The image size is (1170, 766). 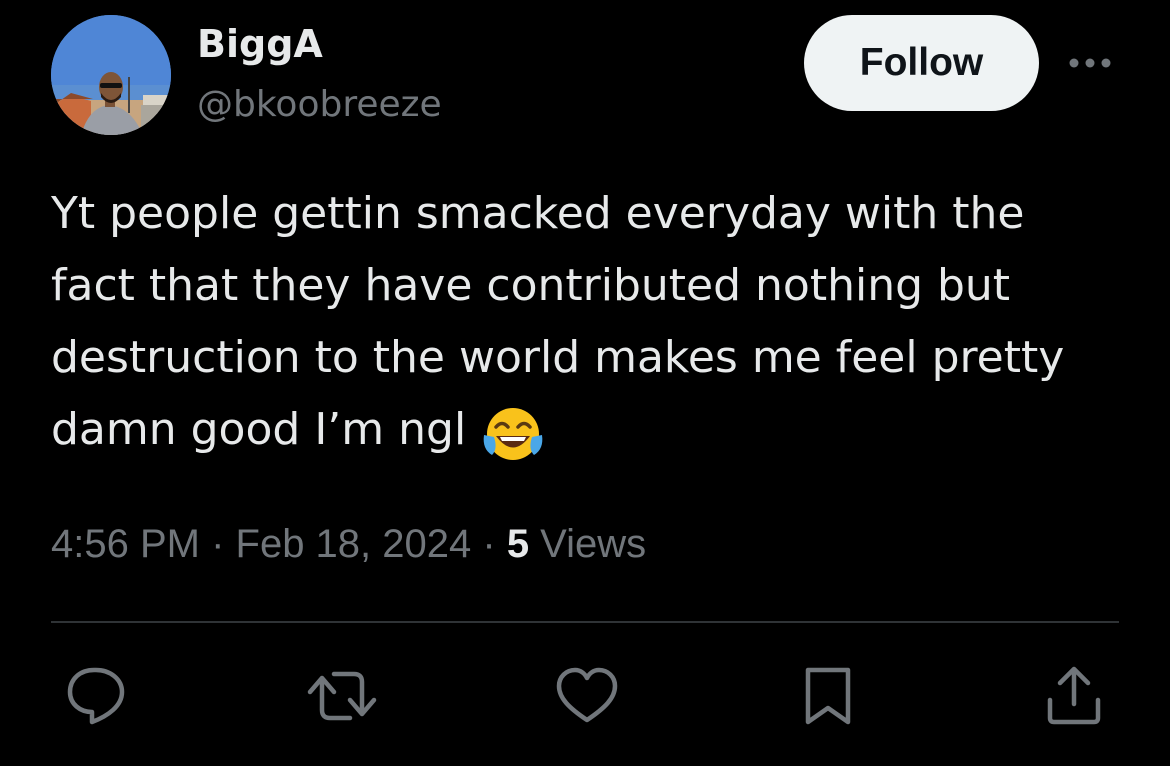 I want to click on author-handle: @bkoobreeze, so click(x=319, y=105).